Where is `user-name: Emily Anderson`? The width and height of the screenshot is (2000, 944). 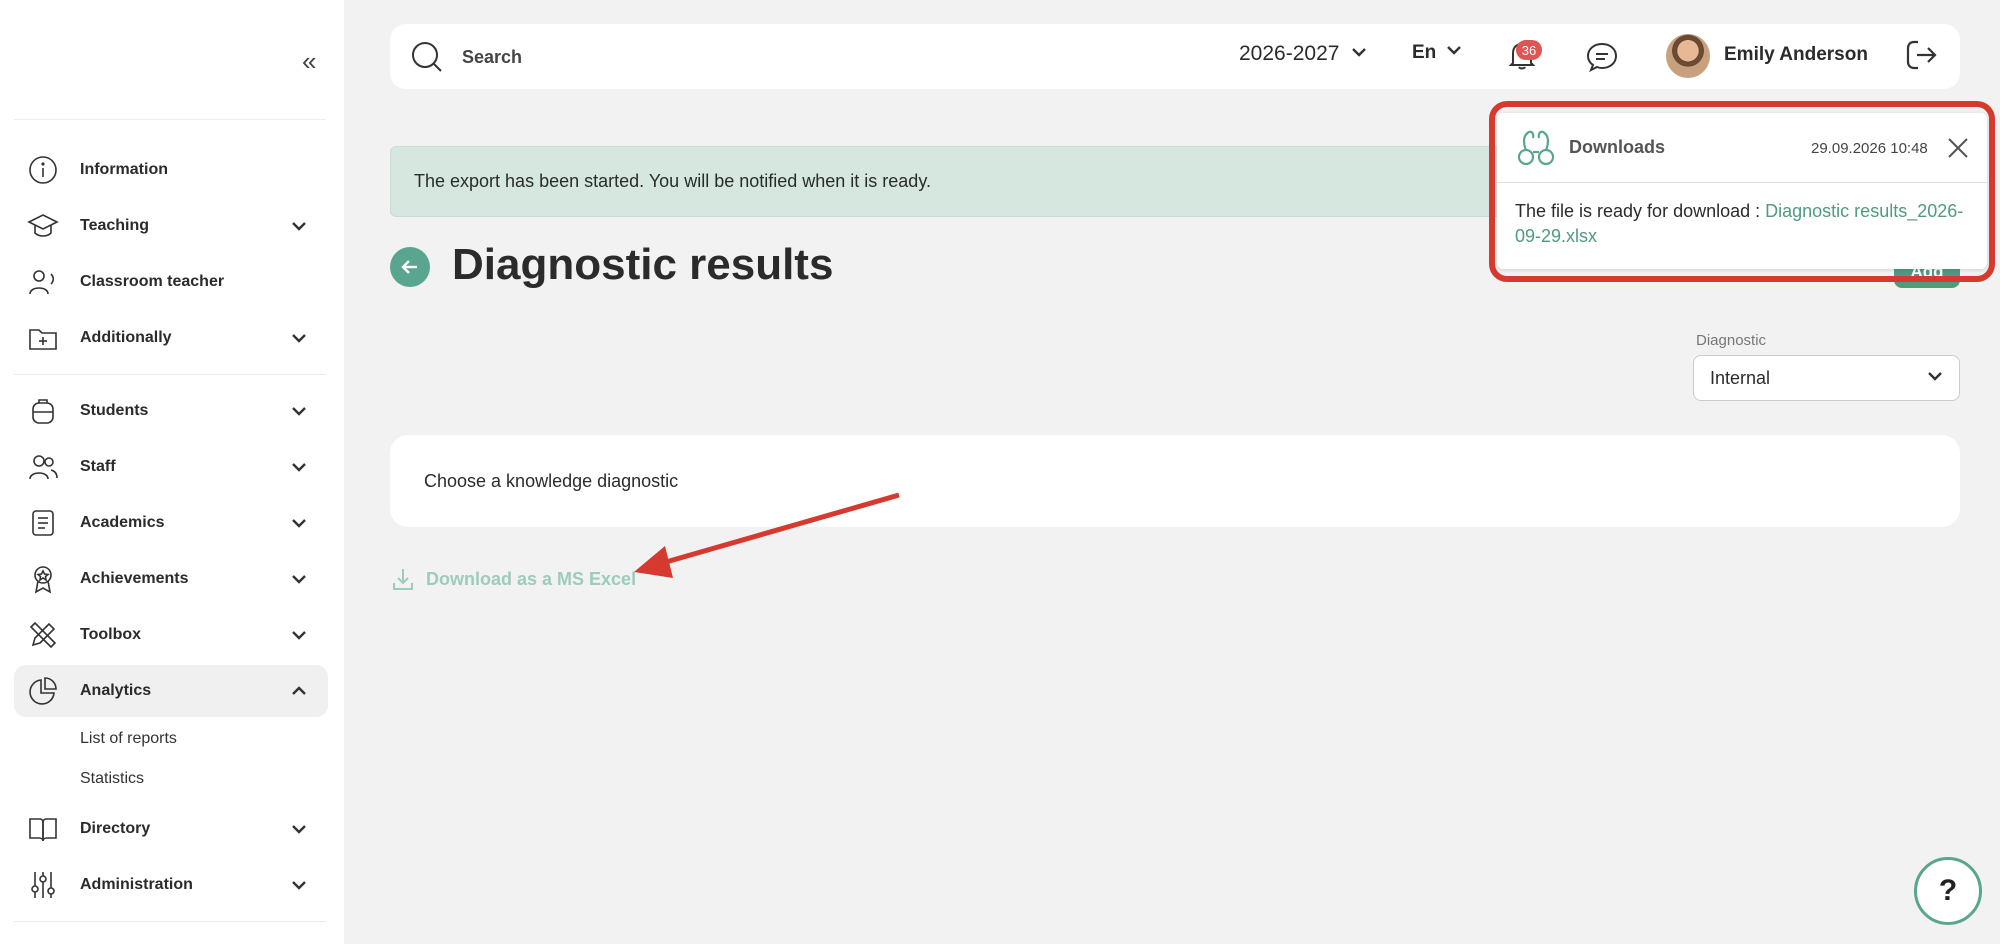 user-name: Emily Anderson is located at coordinates (1796, 55).